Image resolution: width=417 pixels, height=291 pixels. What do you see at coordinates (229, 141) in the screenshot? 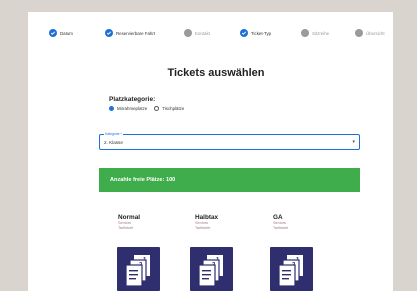
I see `class-select: Kategorie * 2. Klasse ▾` at bounding box center [229, 141].